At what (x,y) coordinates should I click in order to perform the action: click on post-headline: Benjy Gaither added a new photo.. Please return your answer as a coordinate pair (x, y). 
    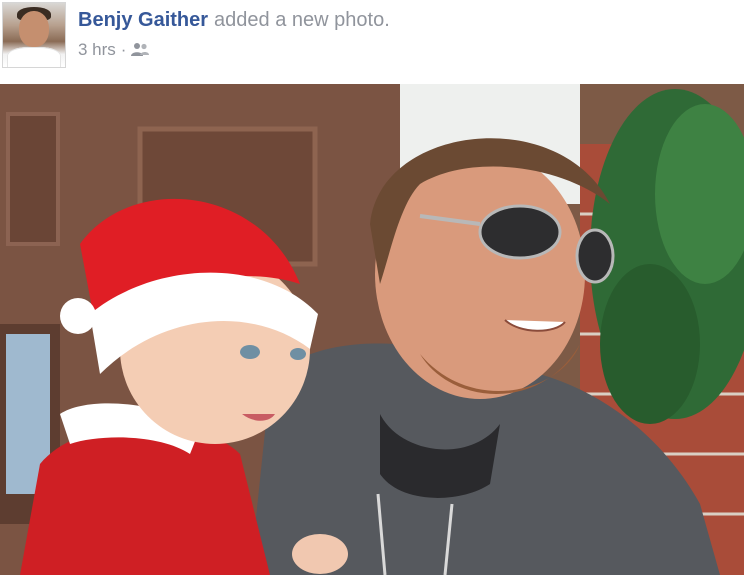
    Looking at the image, I should click on (234, 20).